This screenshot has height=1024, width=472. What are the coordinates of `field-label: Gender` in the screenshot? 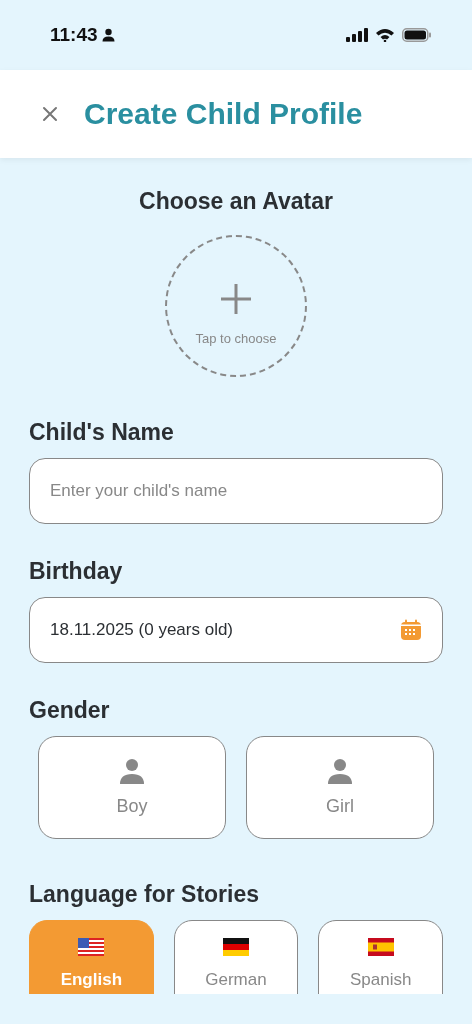 It's located at (70, 710).